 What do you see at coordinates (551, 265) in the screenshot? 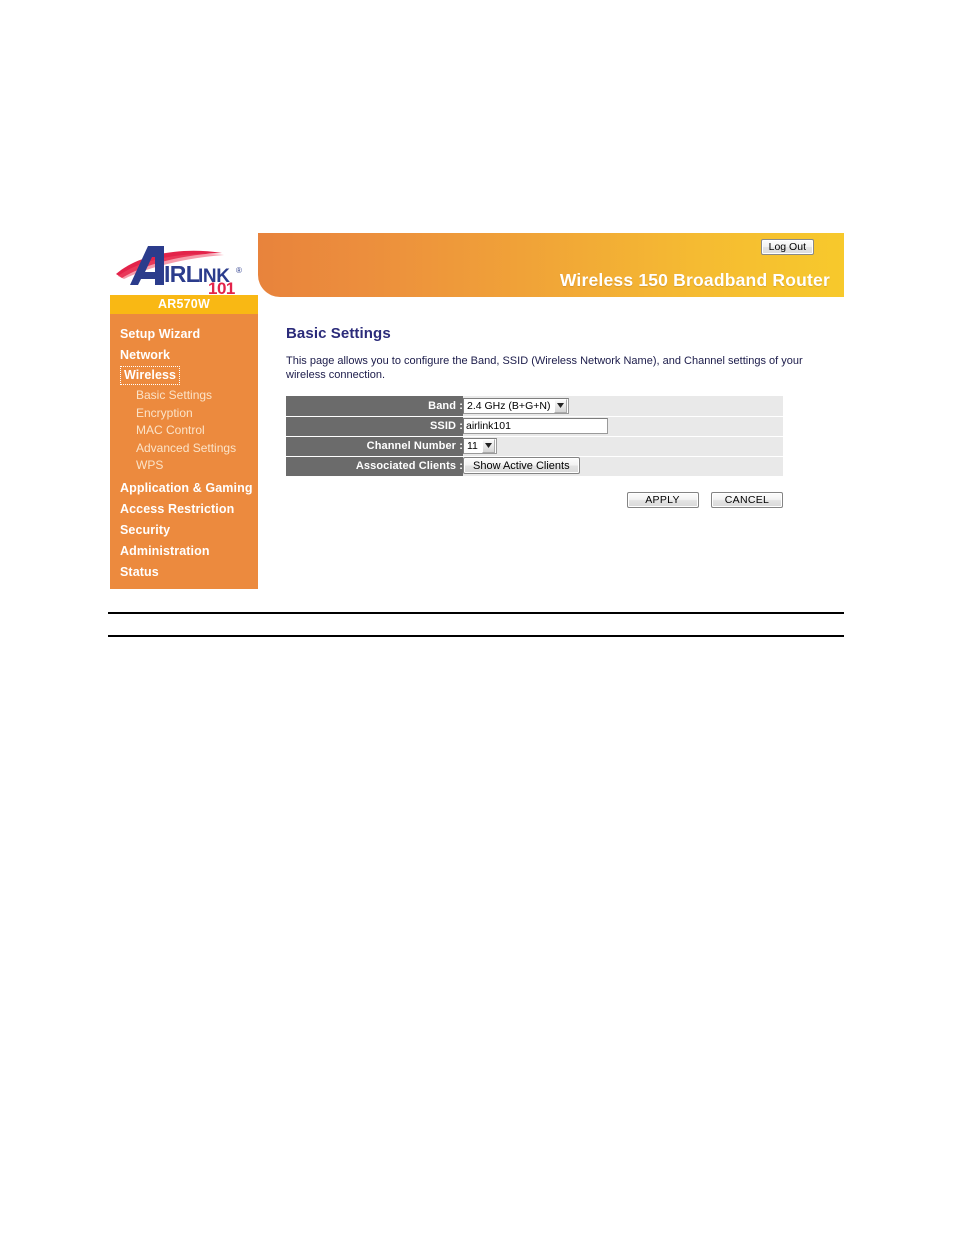
I see `header-band: Log Out Wireless 150 Broadband Router` at bounding box center [551, 265].